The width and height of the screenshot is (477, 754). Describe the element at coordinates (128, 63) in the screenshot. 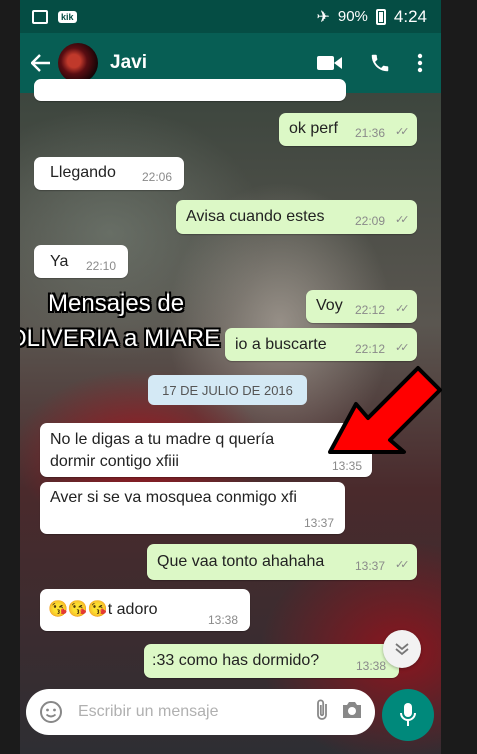

I see `contact-name: Javi` at that location.